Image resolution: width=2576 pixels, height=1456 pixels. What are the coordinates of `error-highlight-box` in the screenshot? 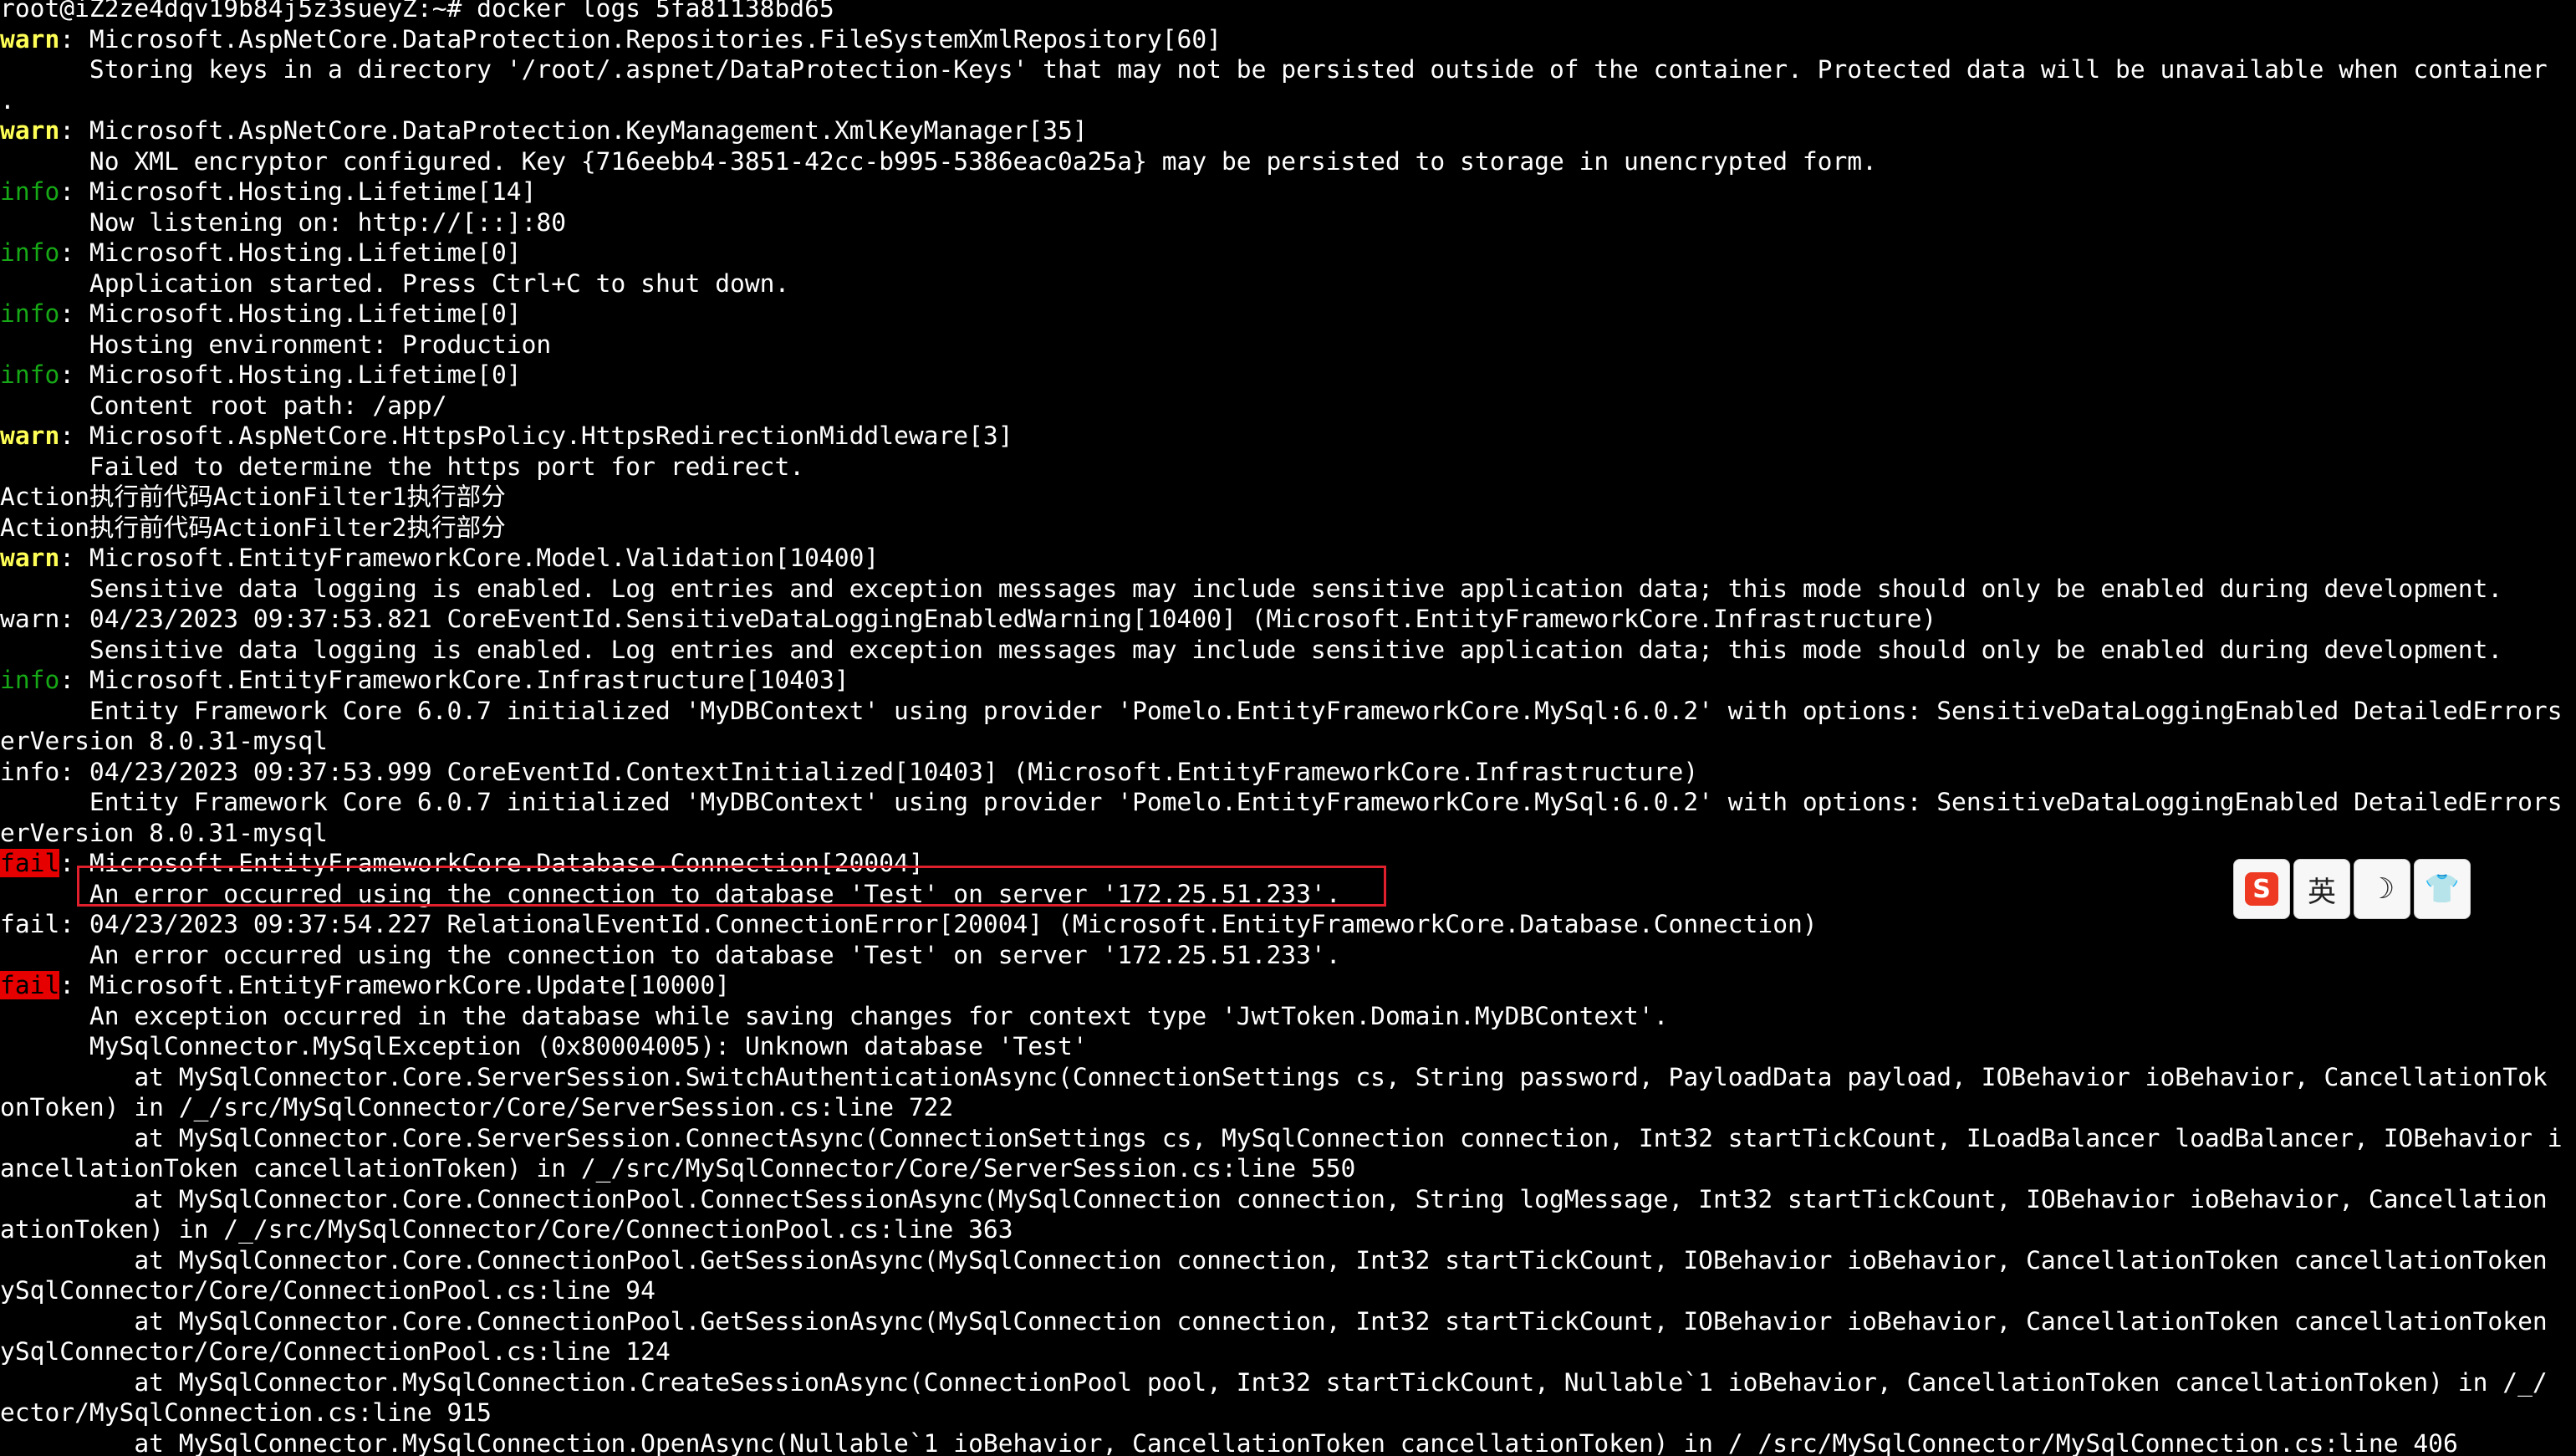 It's located at (732, 886).